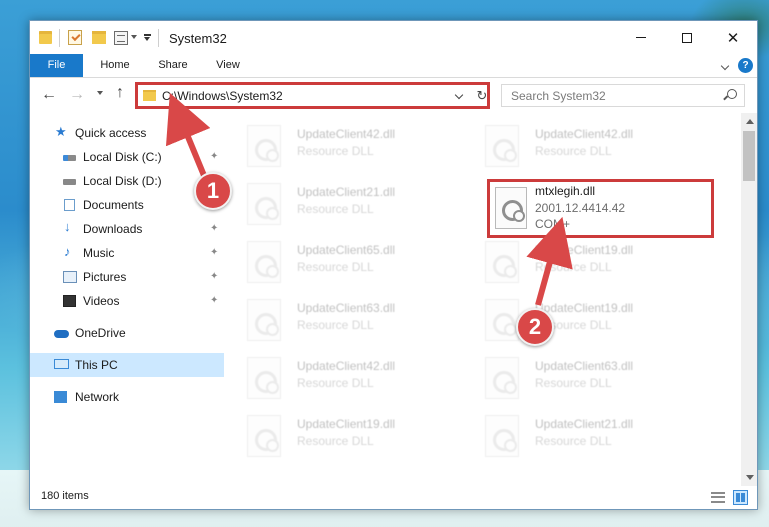 The height and width of the screenshot is (527, 769). I want to click on sidebar-item-label: Pictures, so click(105, 277).